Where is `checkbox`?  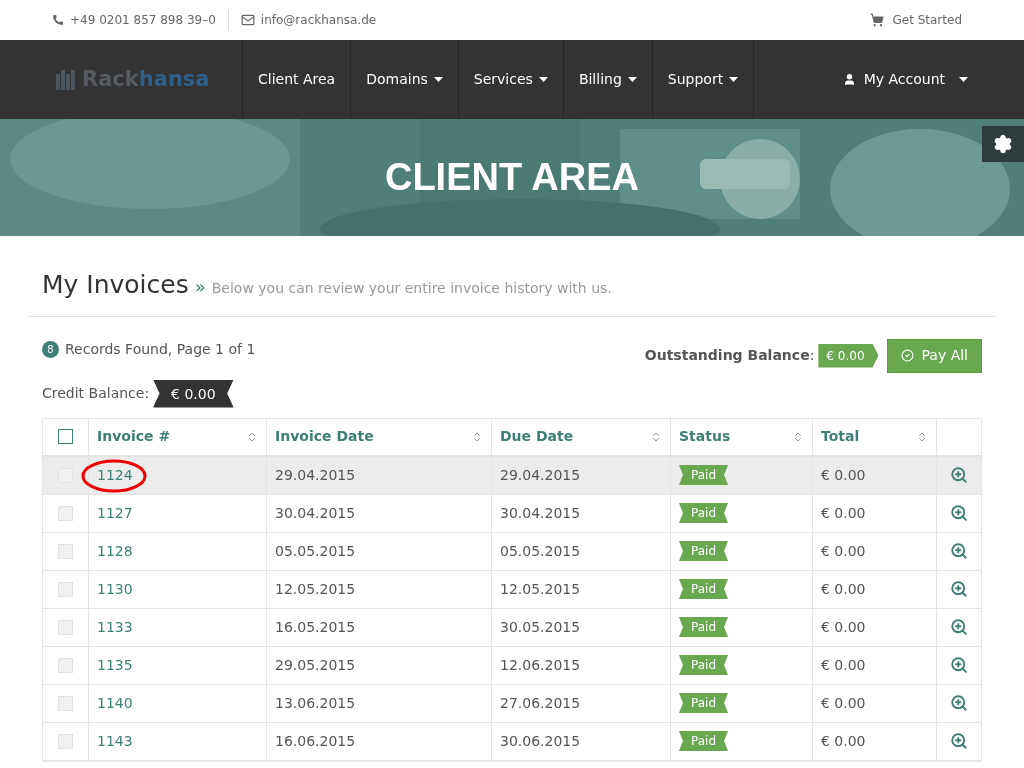
checkbox is located at coordinates (65, 436).